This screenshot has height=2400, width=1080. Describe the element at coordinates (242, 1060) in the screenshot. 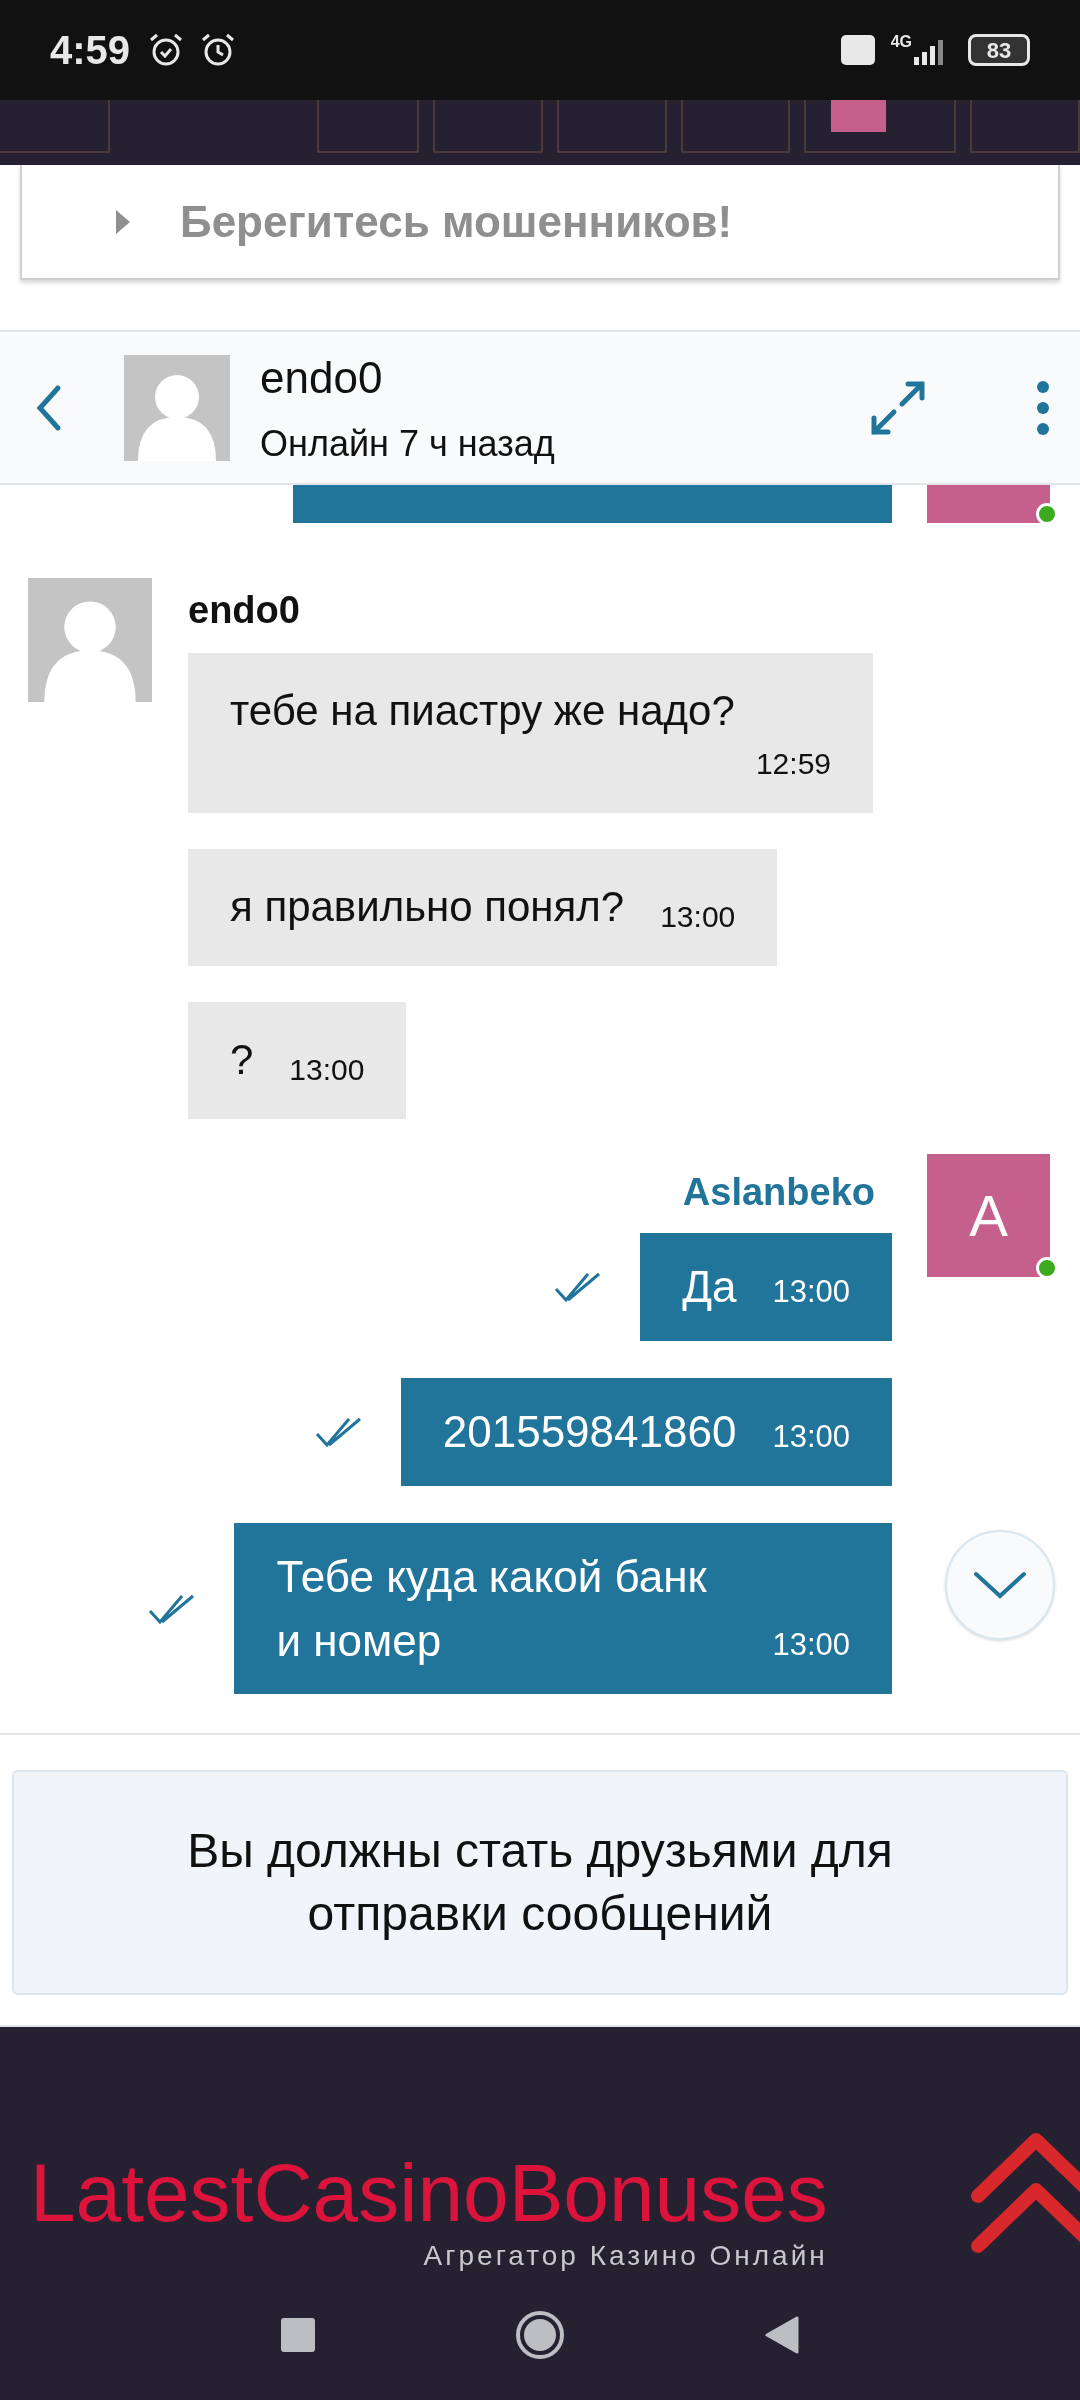

I see `message-text: ?` at that location.